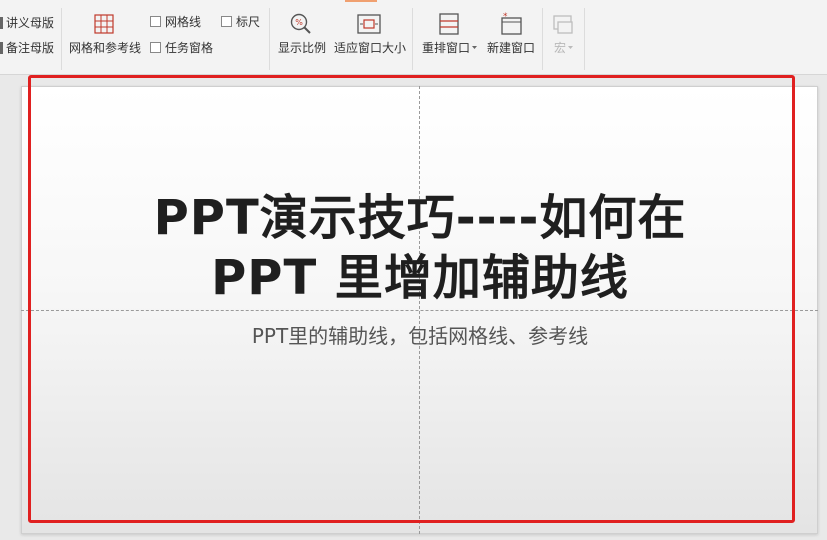 This screenshot has height=540, width=827. Describe the element at coordinates (369, 24) in the screenshot. I see `fit-to-window-icon` at that location.